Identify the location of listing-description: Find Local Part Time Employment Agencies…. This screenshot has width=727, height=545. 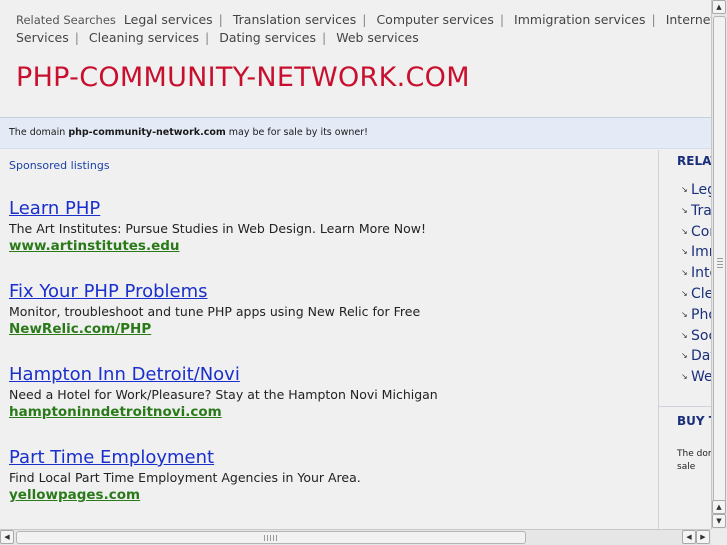
(185, 477).